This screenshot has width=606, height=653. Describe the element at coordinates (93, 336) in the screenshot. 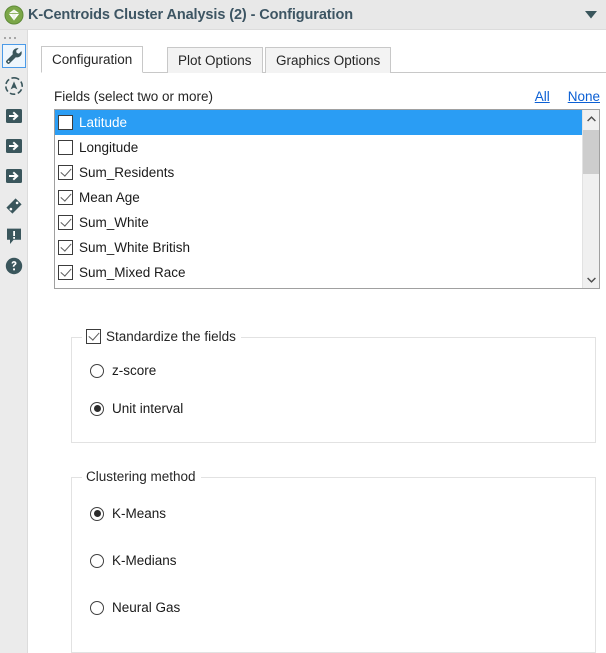

I see `standardize-checkbox` at that location.